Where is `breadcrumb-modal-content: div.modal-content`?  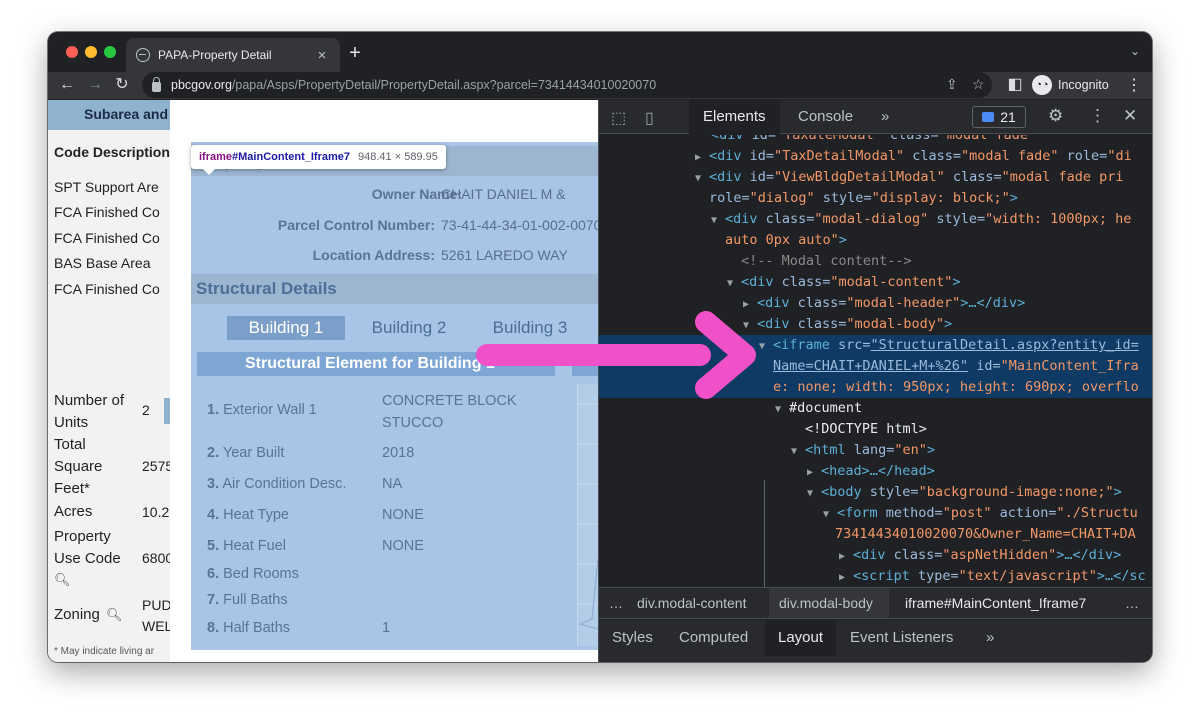
breadcrumb-modal-content: div.modal-content is located at coordinates (691, 603).